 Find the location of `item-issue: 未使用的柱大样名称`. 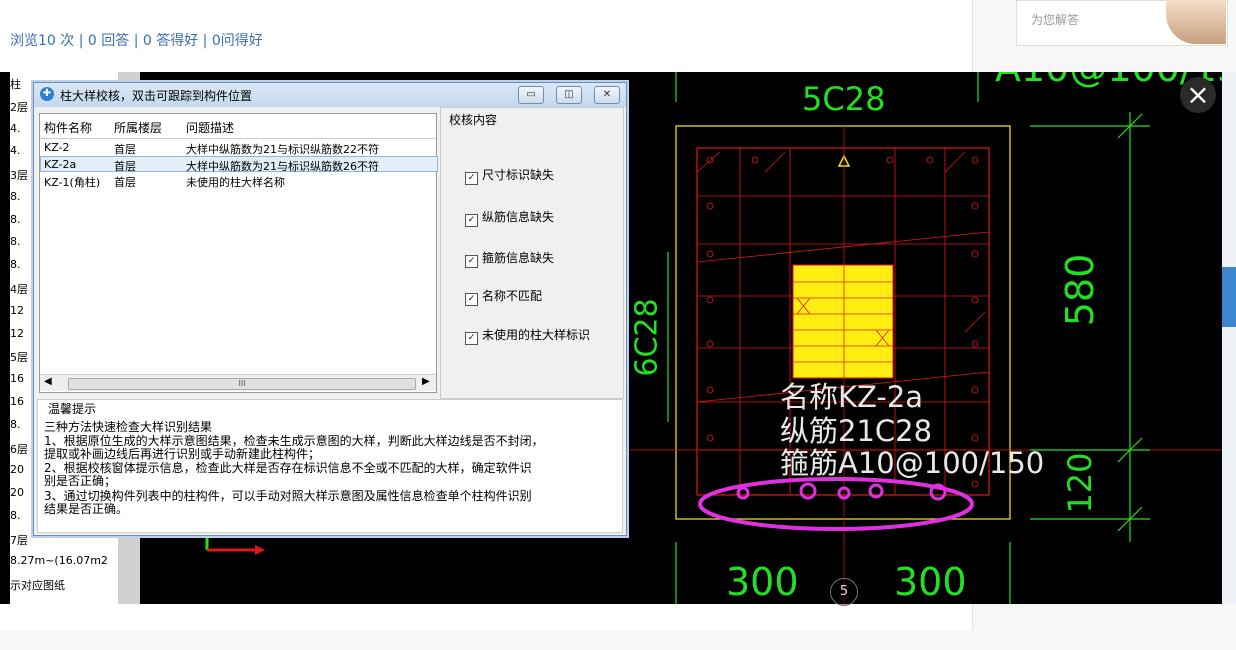

item-issue: 未使用的柱大样名称 is located at coordinates (235, 182).